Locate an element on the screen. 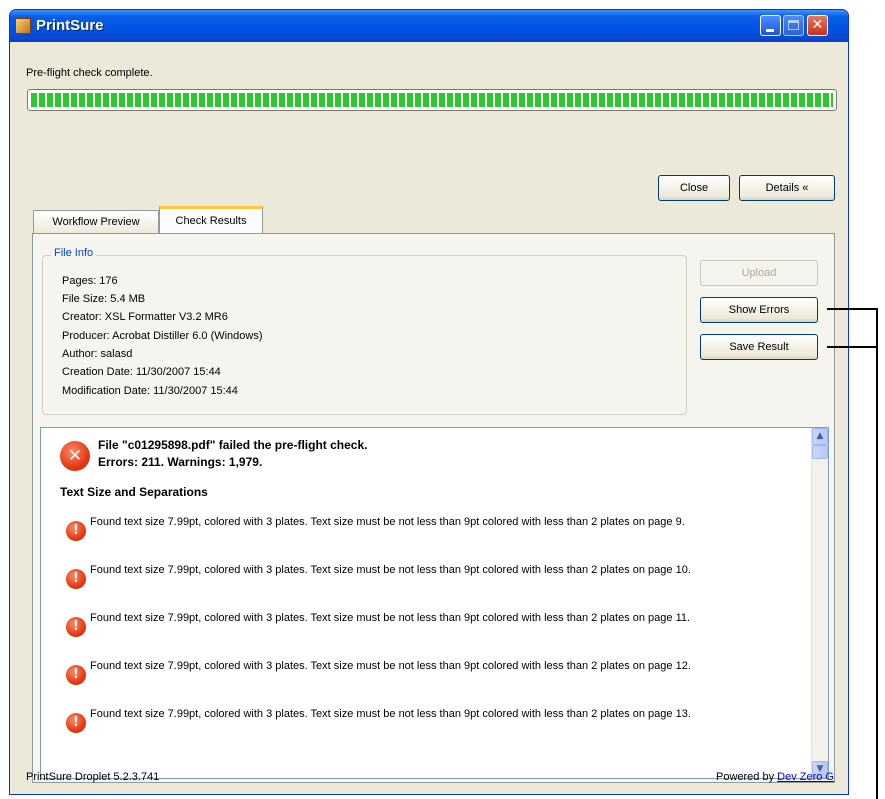 The height and width of the screenshot is (799, 885). error-count: Errors: 211. Warnings: 1,979. is located at coordinates (180, 462).